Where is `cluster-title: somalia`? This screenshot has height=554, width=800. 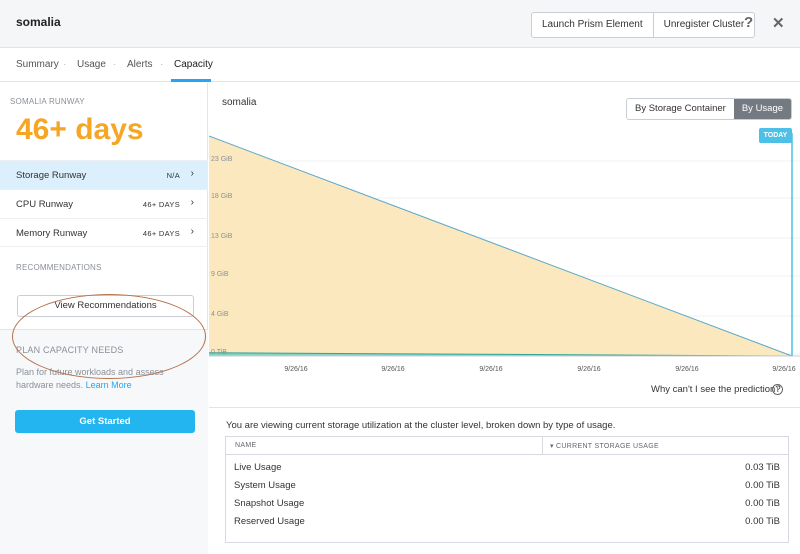 cluster-title: somalia is located at coordinates (38, 22).